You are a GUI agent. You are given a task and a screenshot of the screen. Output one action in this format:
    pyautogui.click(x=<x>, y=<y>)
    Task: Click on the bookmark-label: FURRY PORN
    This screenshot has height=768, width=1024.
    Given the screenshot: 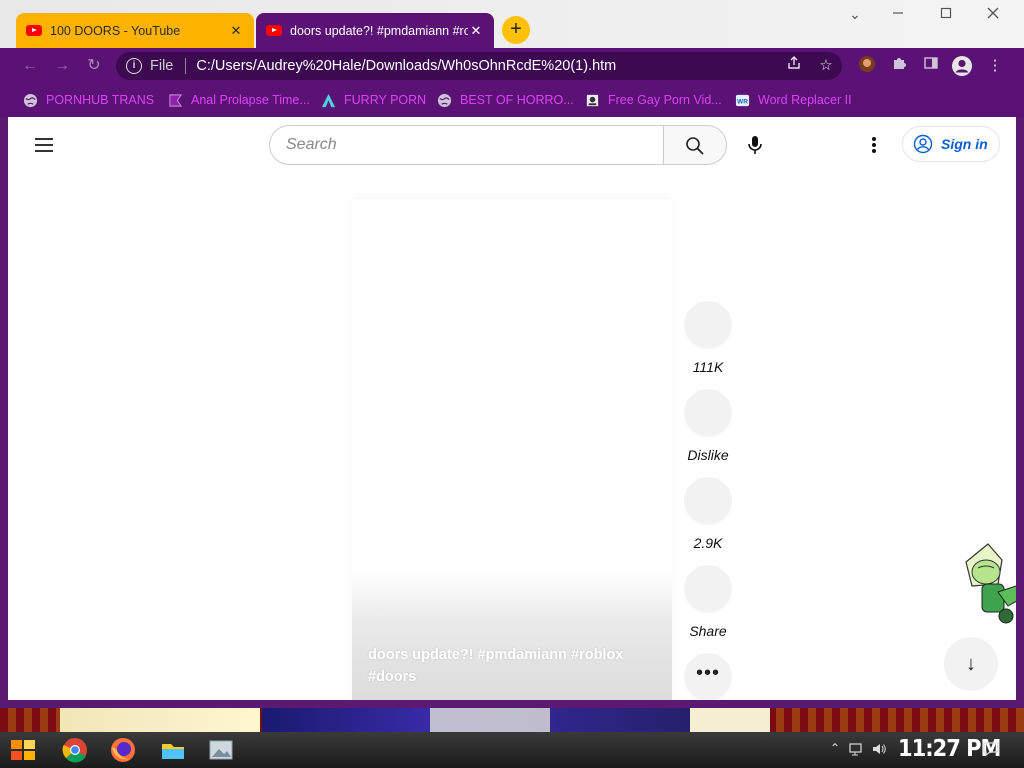 What is the action you would take?
    pyautogui.click(x=385, y=100)
    